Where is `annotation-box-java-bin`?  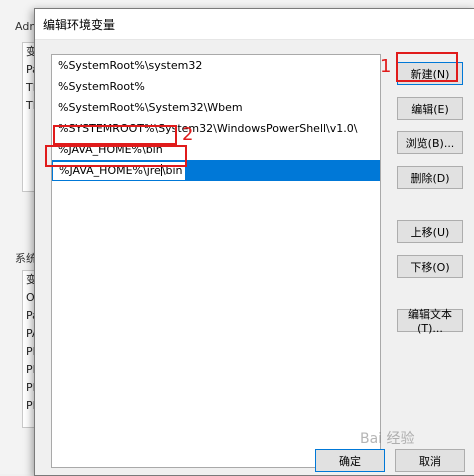 annotation-box-java-bin is located at coordinates (115, 135).